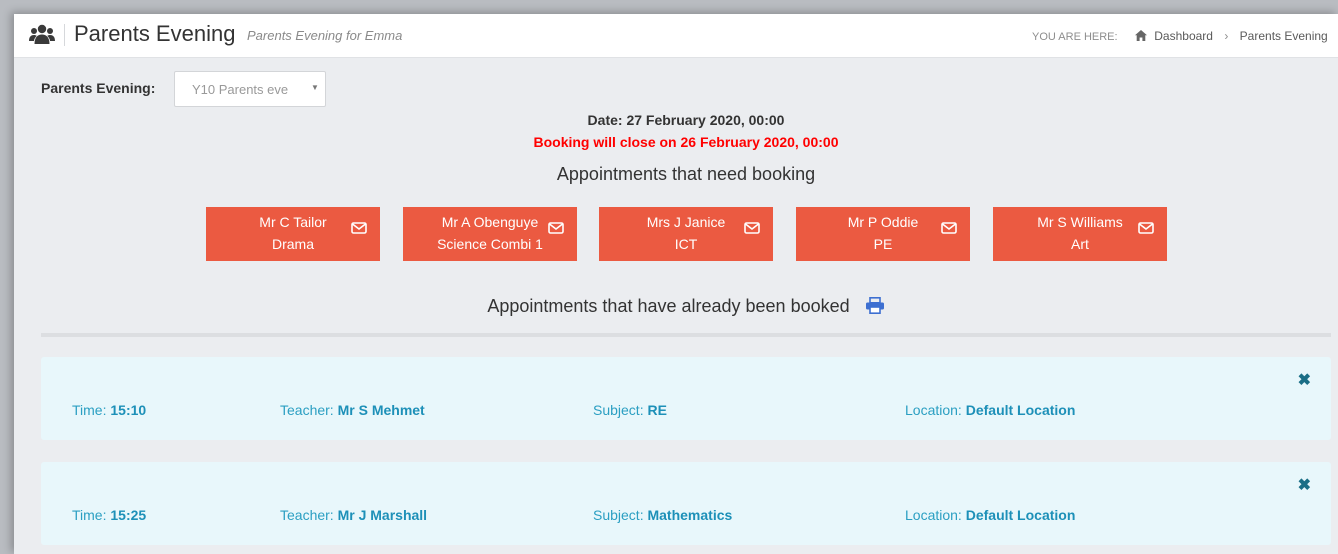  Describe the element at coordinates (1080, 234) in the screenshot. I see `teacher-button-williams: Mr S Williams Art` at that location.